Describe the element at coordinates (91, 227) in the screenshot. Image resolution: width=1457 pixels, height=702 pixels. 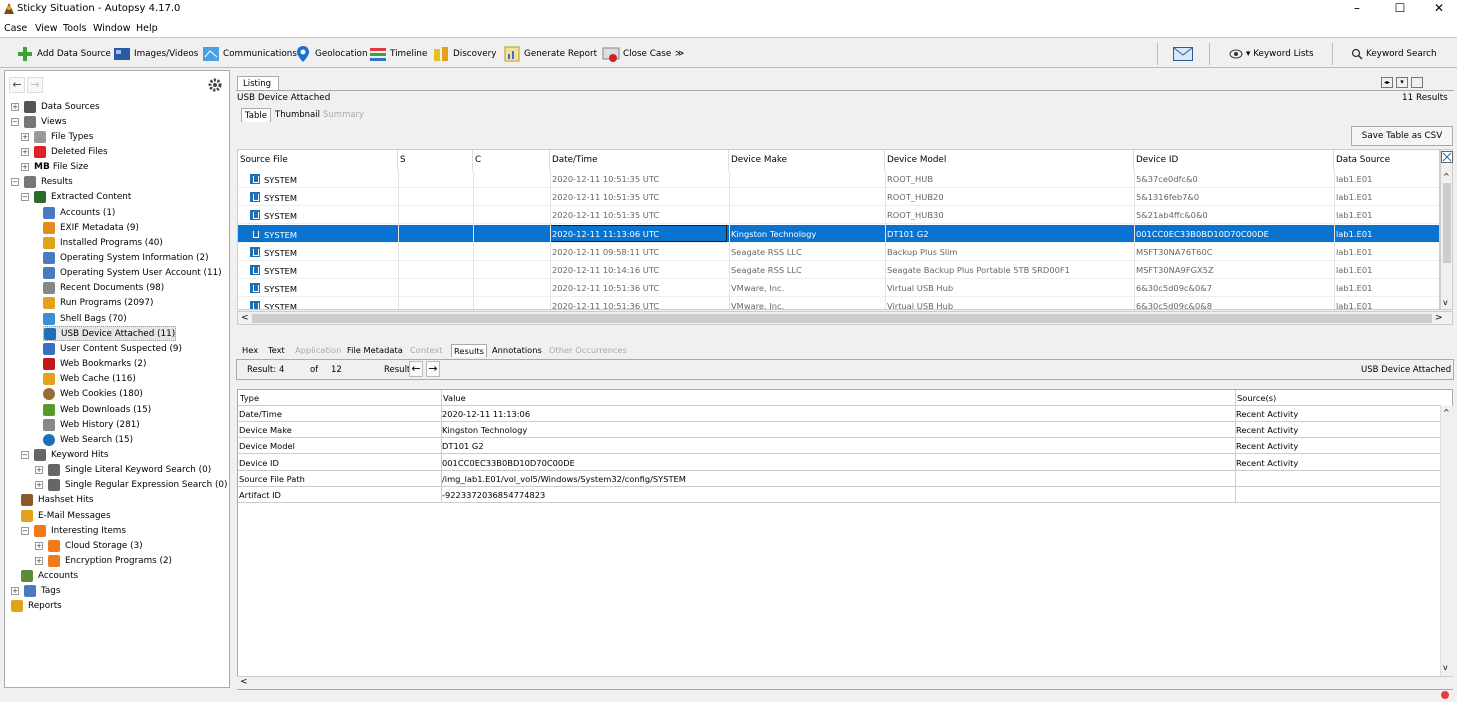
I see `tree-item: EXIF Metadata (9)` at that location.